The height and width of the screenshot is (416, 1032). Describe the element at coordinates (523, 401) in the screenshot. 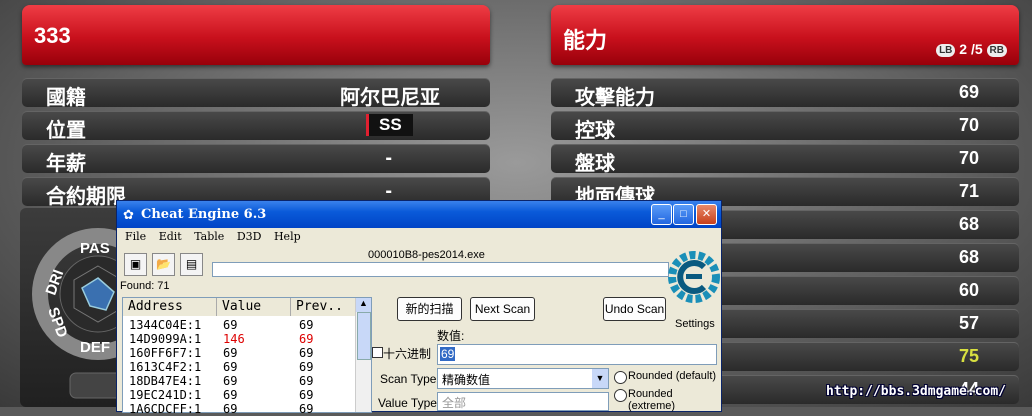

I see `value-type-select: 全部` at that location.